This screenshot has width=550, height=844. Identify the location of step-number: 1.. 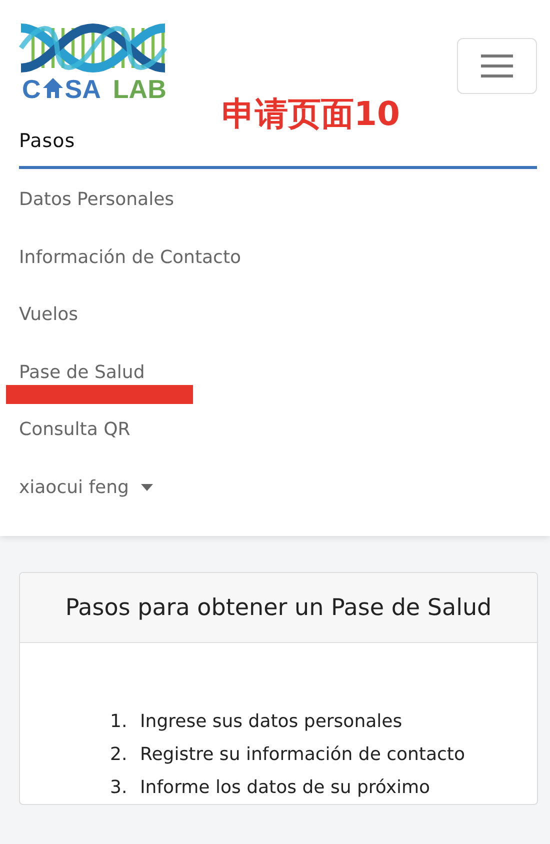
(119, 722).